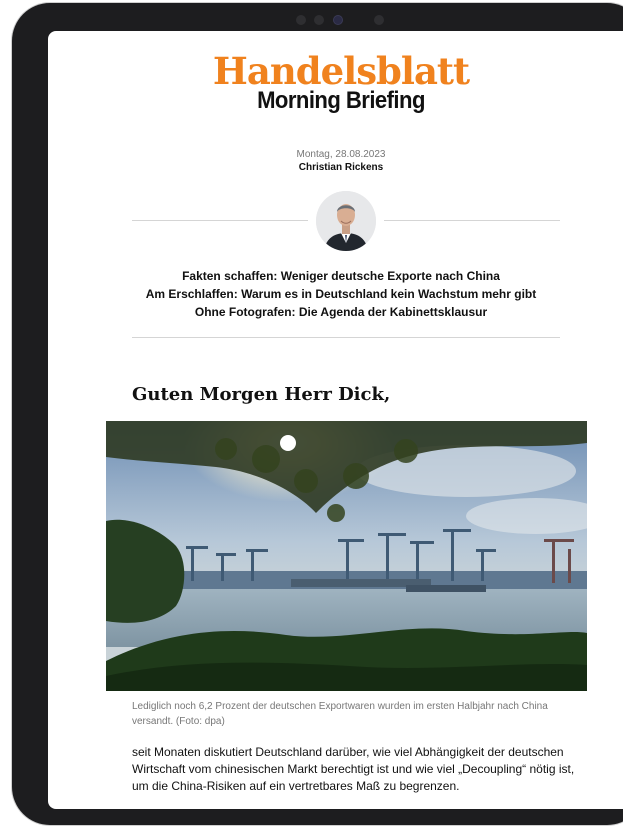 This screenshot has width=623, height=826. Describe the element at coordinates (338, 20) in the screenshot. I see `camera-lens-icon` at that location.